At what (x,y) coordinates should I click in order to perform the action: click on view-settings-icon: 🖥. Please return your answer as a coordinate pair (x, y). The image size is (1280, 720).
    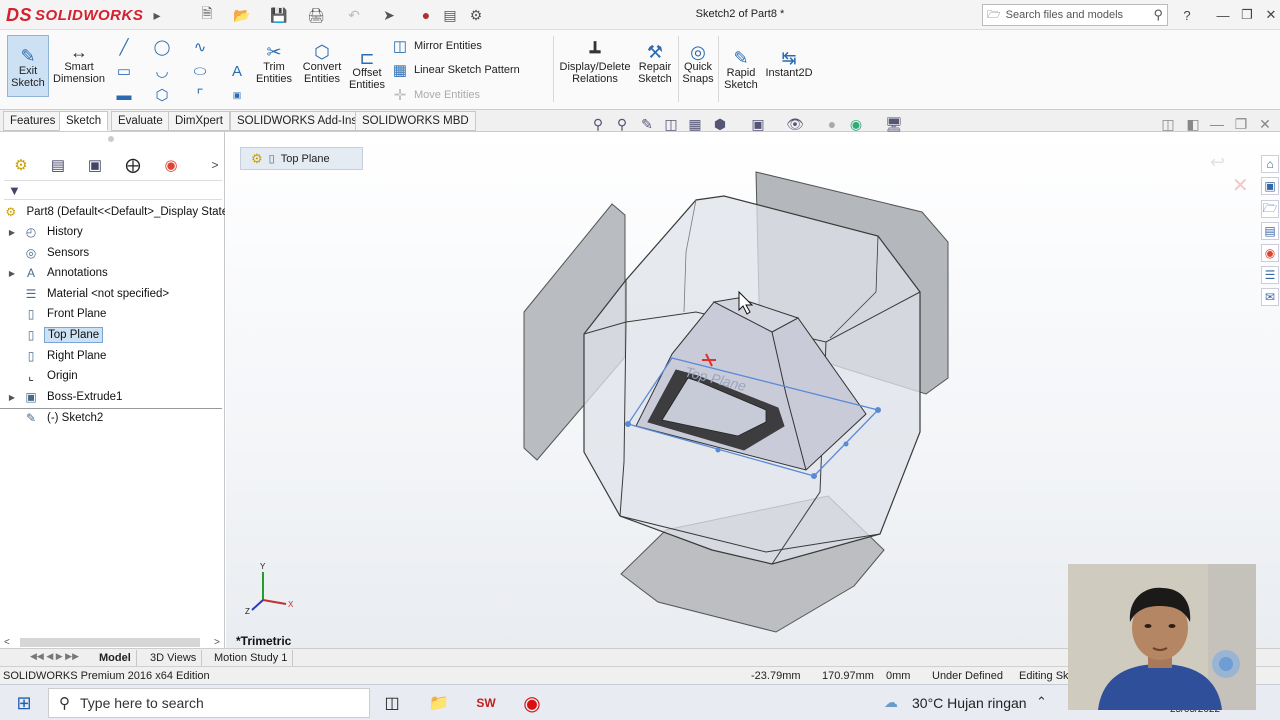
    Looking at the image, I should click on (894, 124).